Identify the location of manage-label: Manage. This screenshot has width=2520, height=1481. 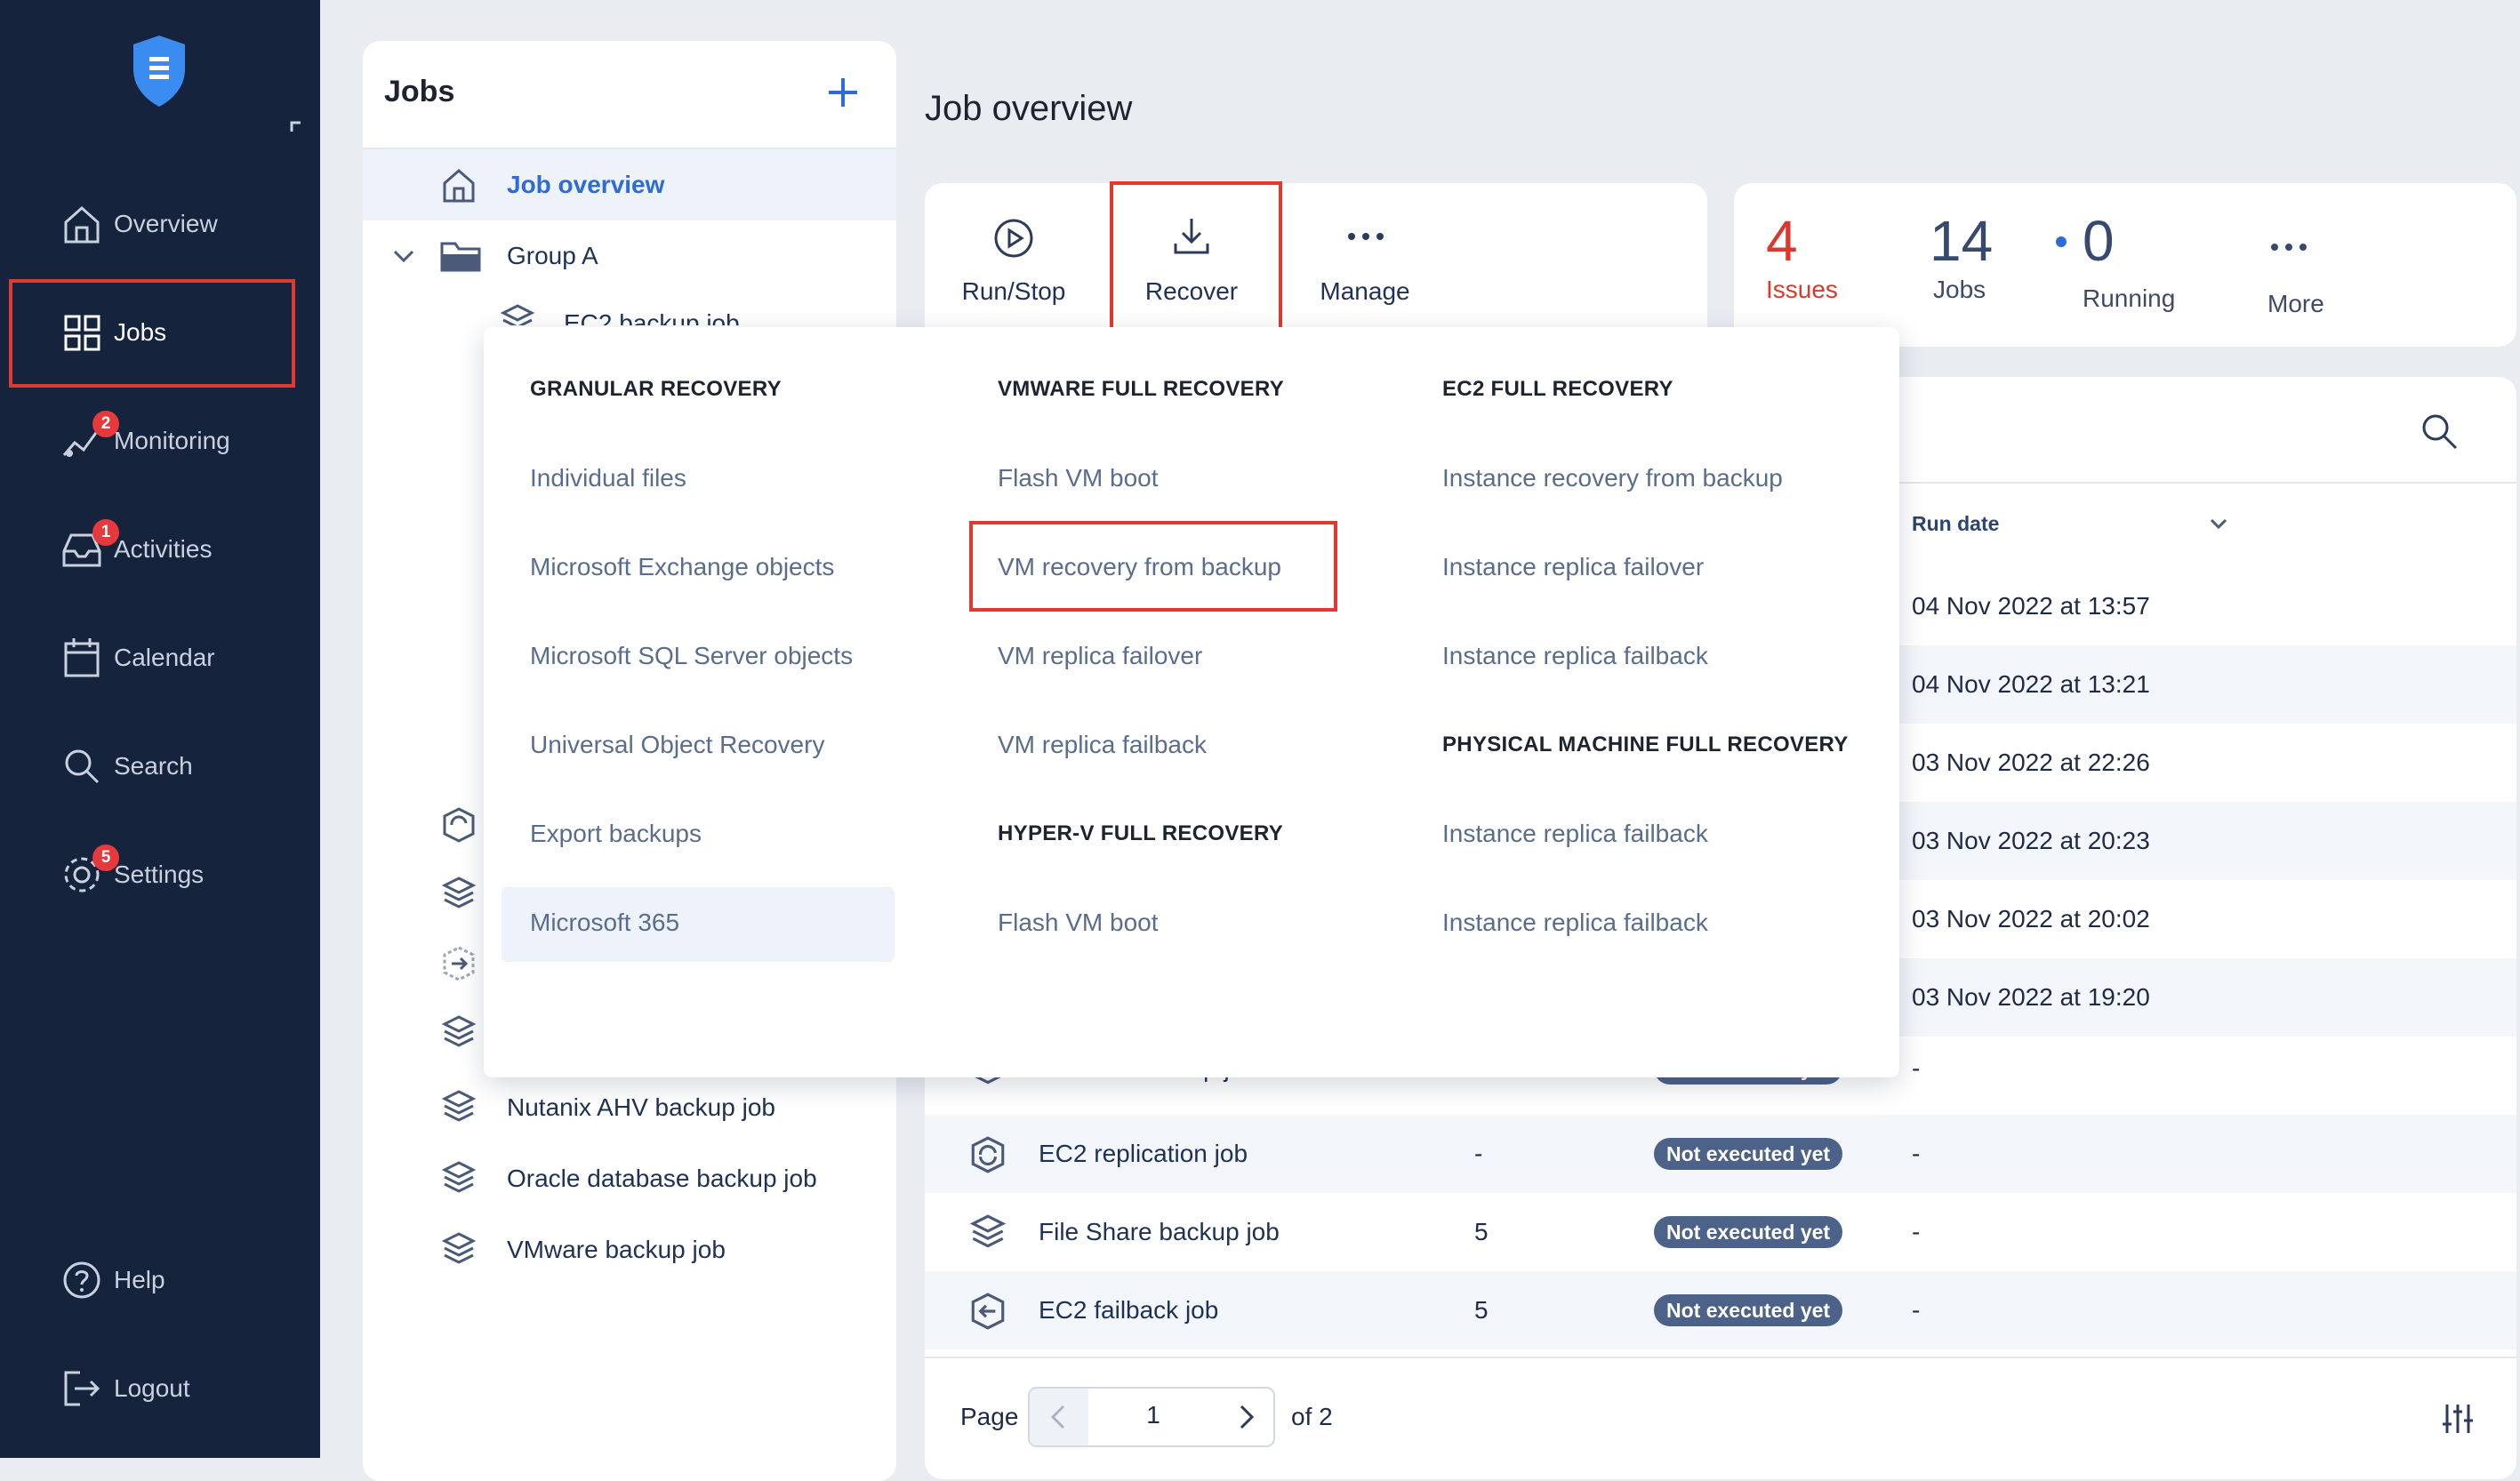
(1365, 291).